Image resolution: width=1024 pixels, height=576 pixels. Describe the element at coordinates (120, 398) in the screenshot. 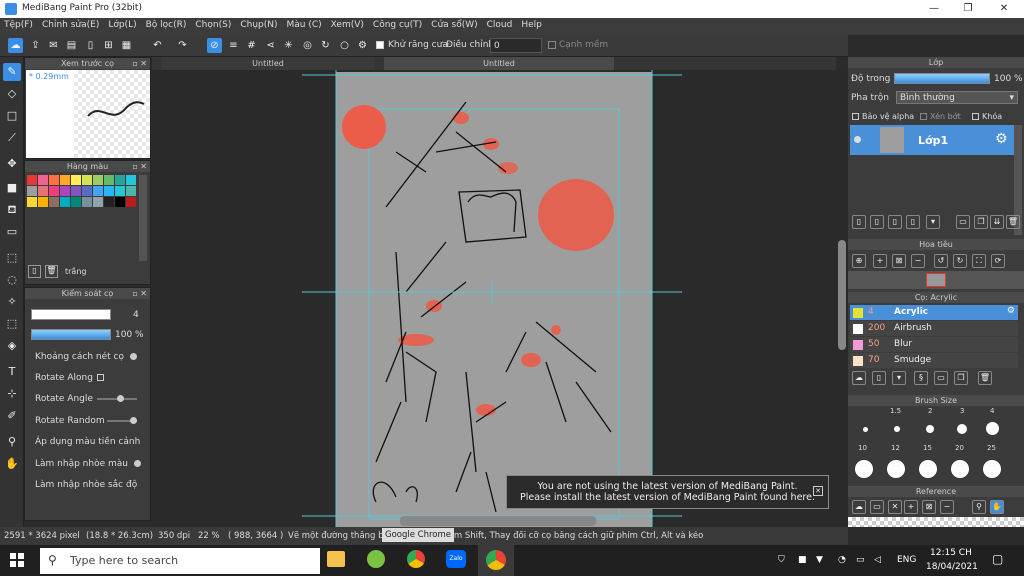

I see `rotate-angle-knob` at that location.